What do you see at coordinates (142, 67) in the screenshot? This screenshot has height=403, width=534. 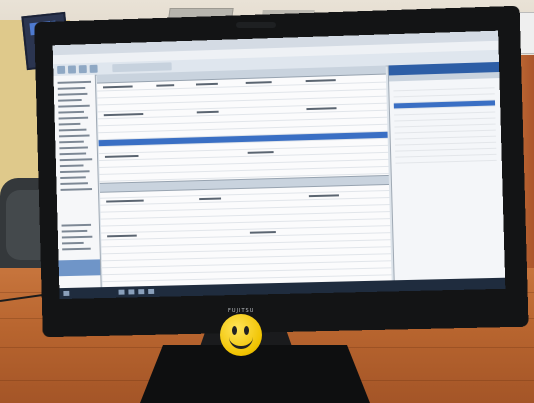 I see `toolbar-field` at bounding box center [142, 67].